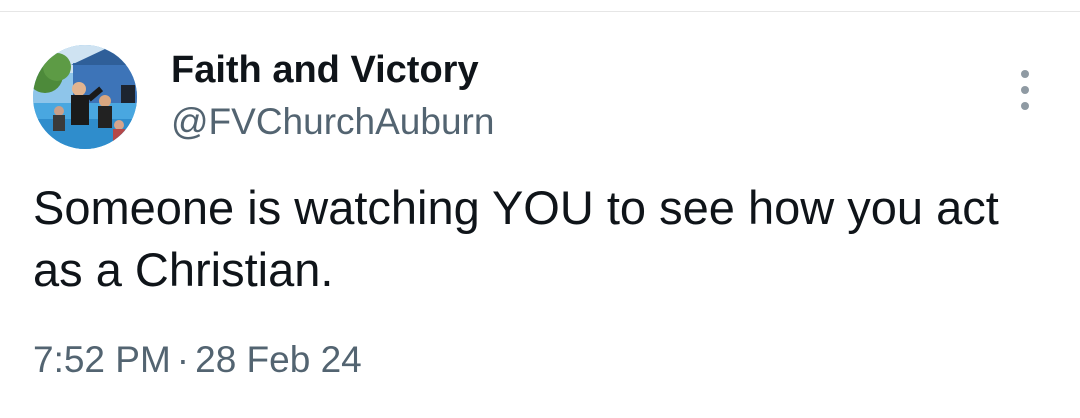 Image resolution: width=1080 pixels, height=418 pixels. What do you see at coordinates (85, 97) in the screenshot?
I see `avatar` at bounding box center [85, 97].